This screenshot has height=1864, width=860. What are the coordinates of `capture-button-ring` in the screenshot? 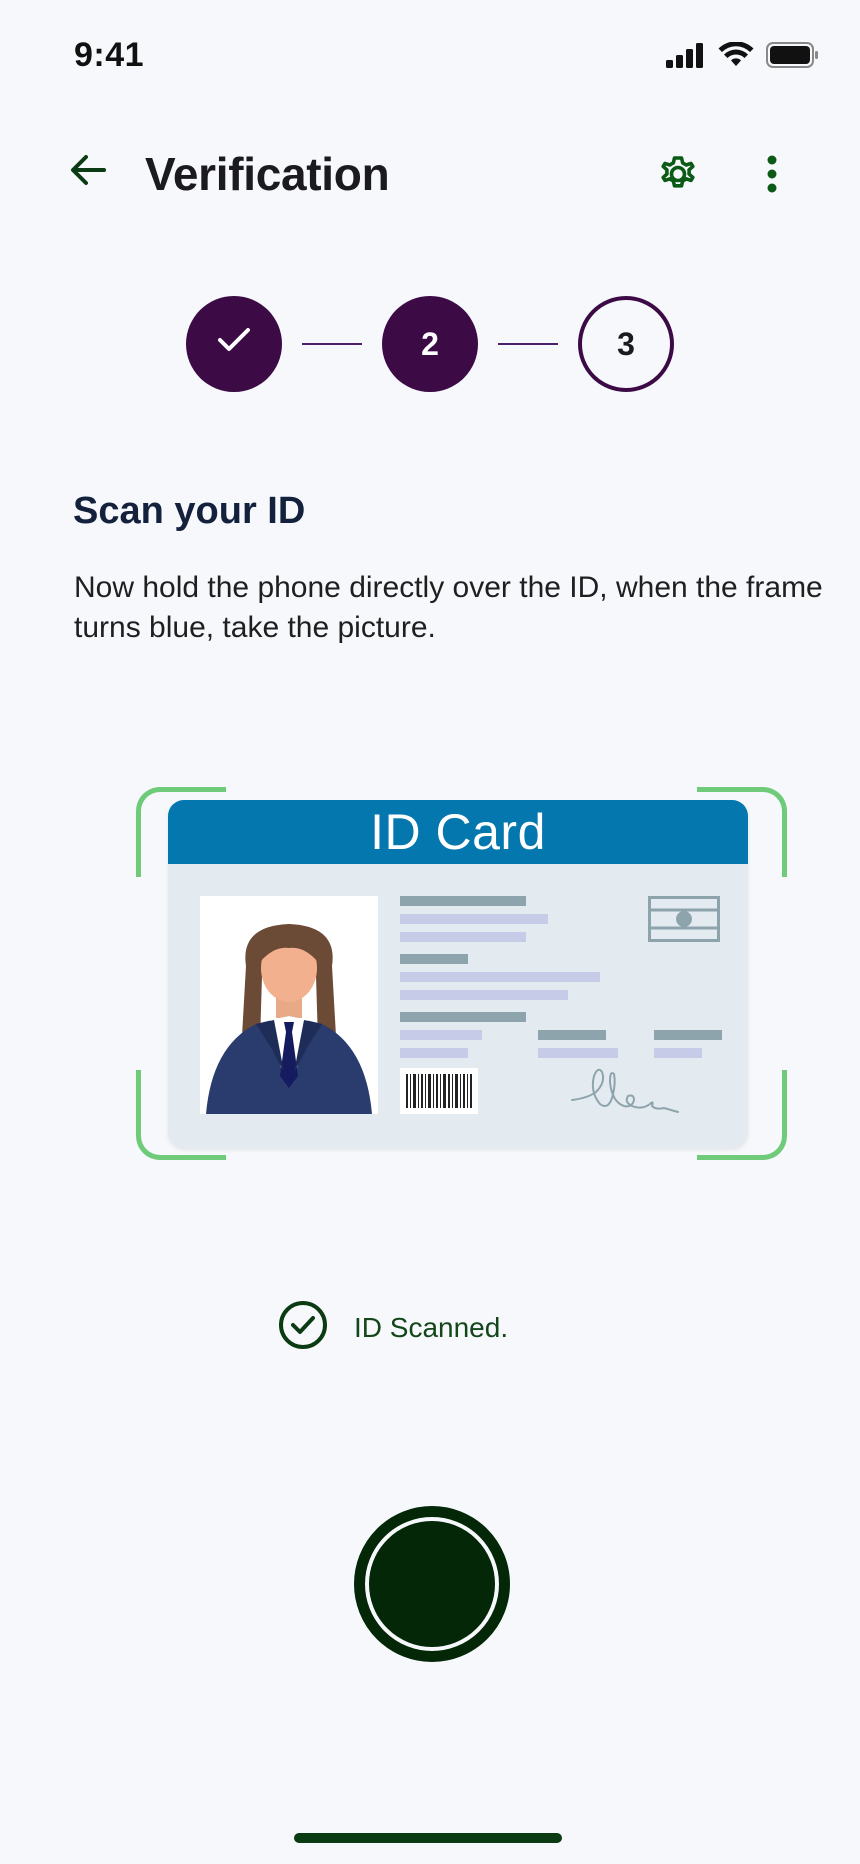 It's located at (432, 1584).